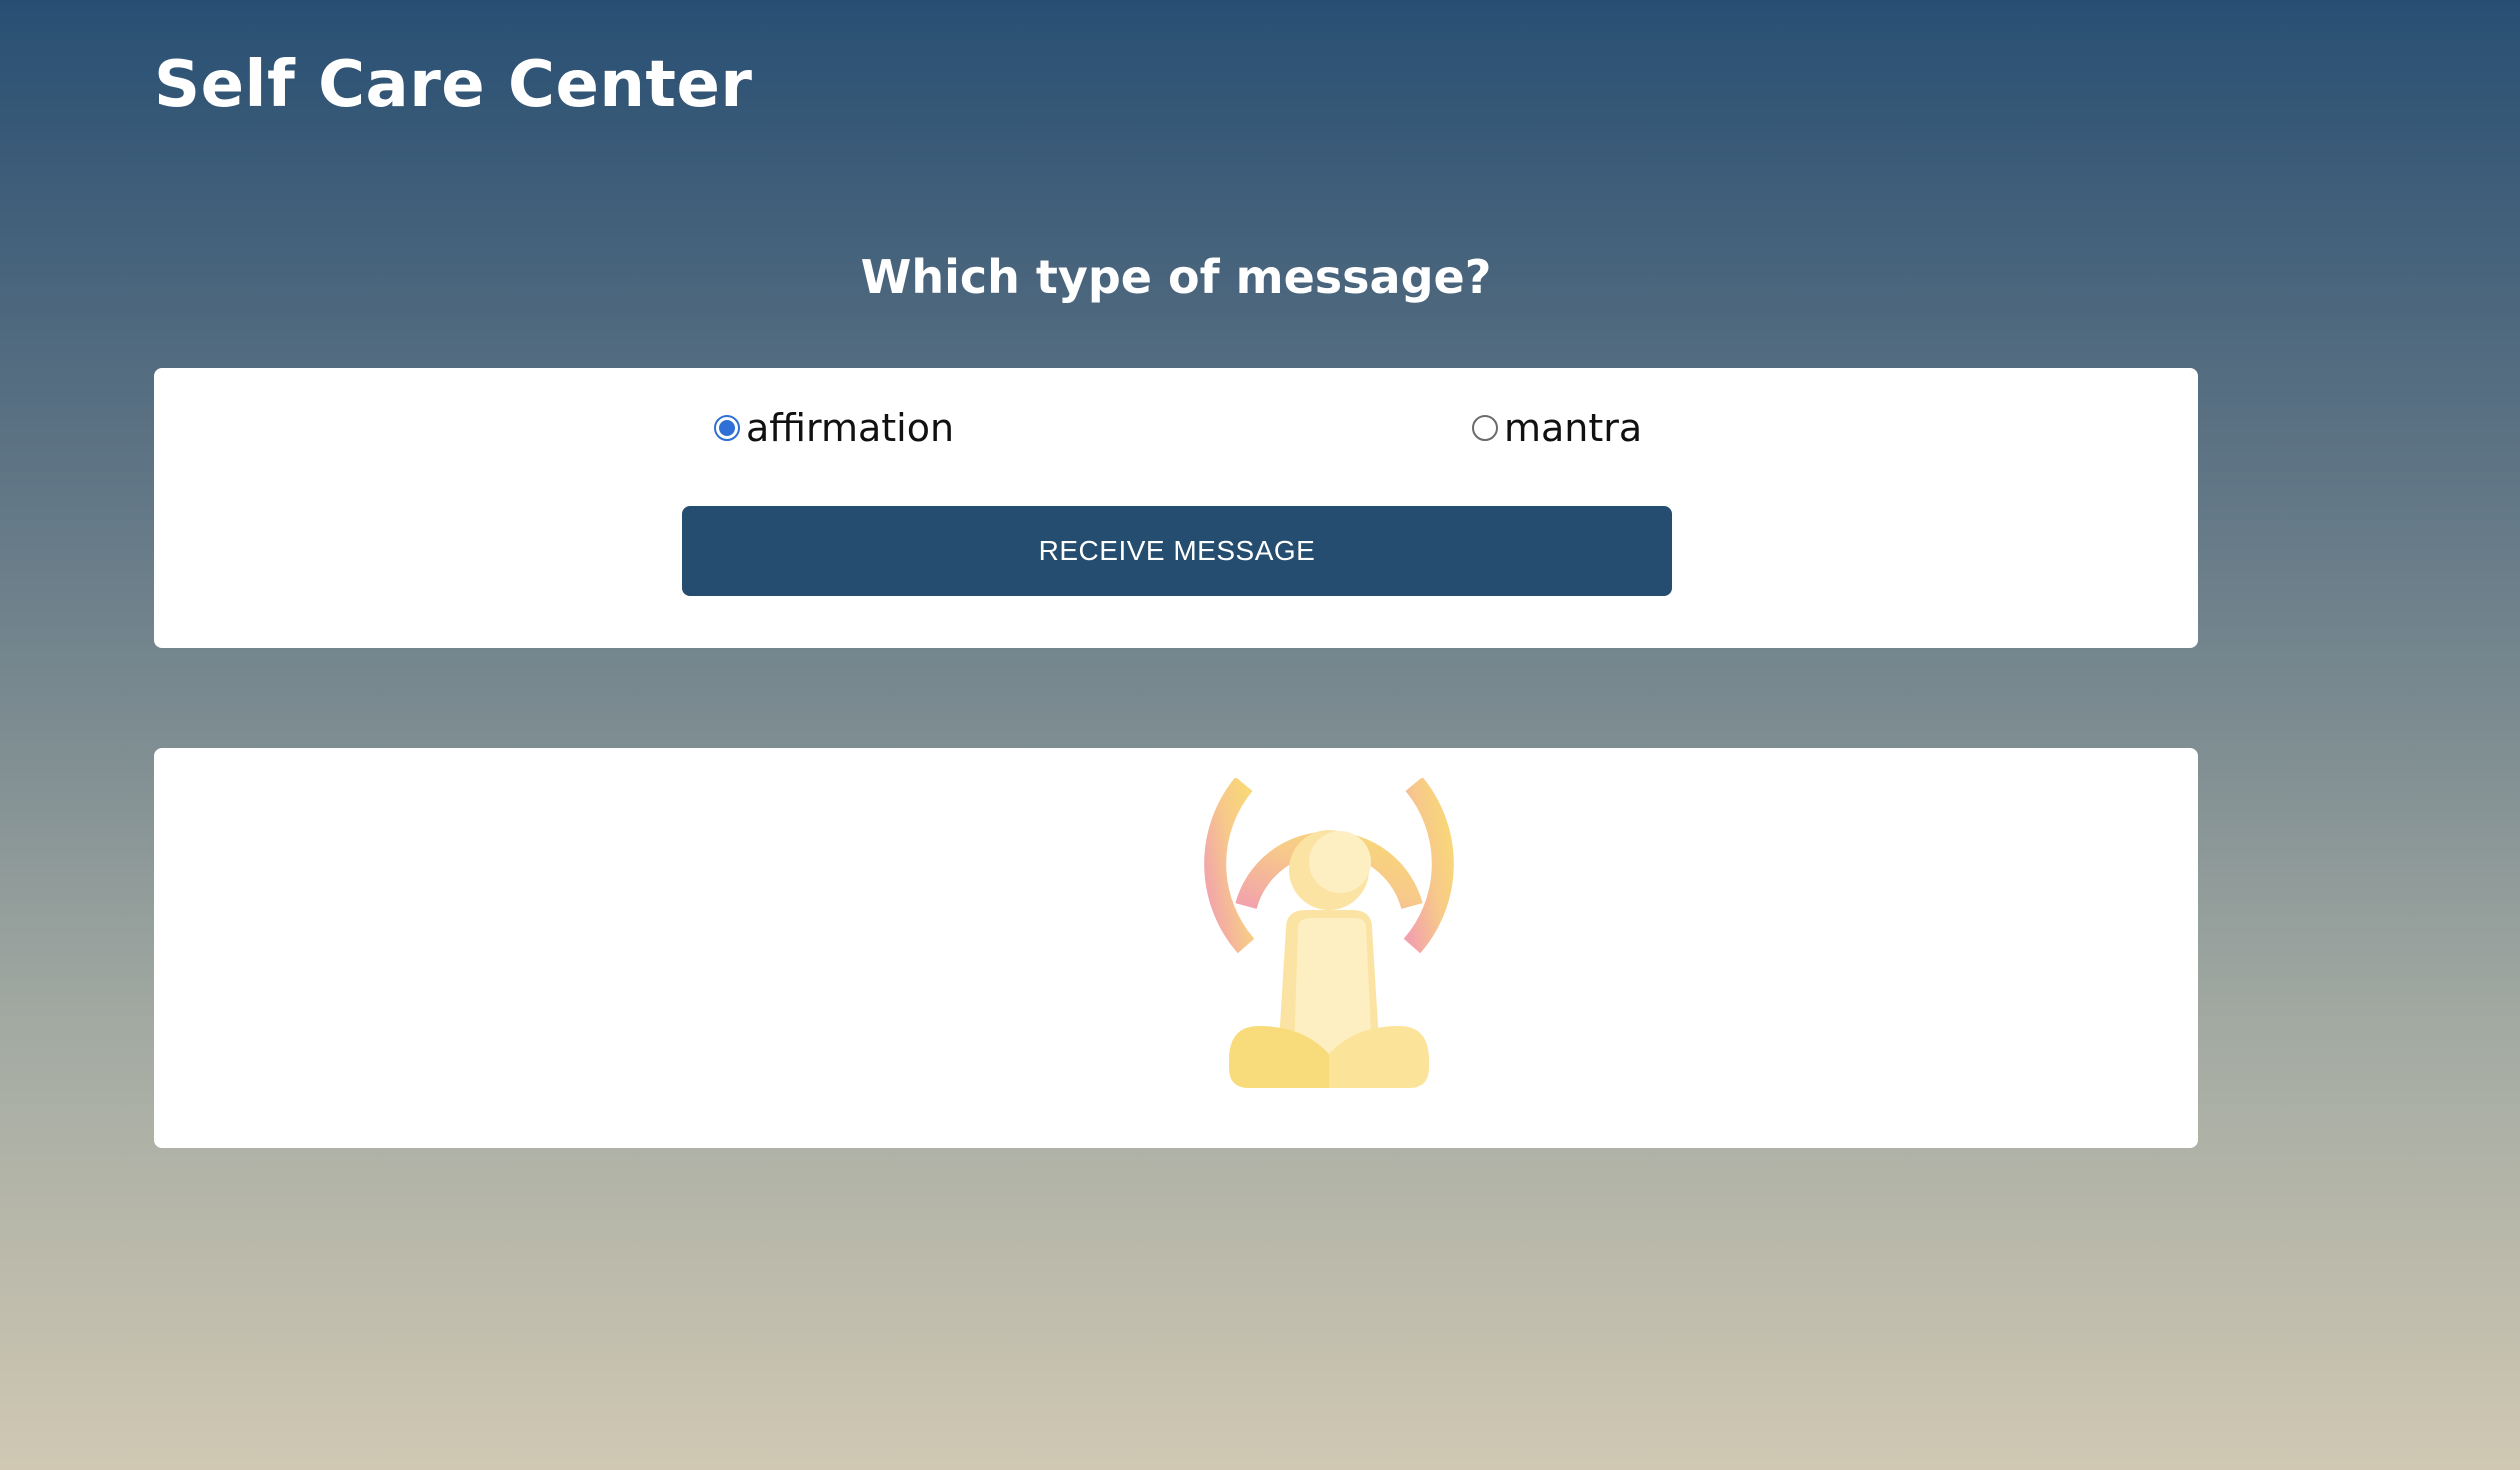 The image size is (2520, 1470). Describe the element at coordinates (1485, 428) in the screenshot. I see `mantra-radio` at that location.